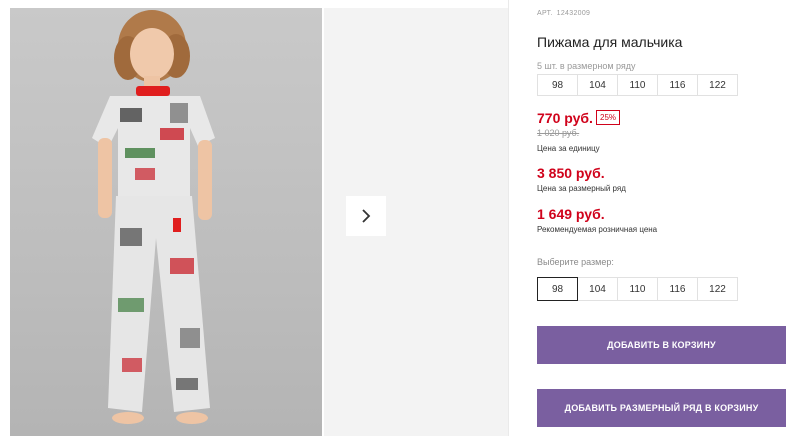 The width and height of the screenshot is (800, 436). What do you see at coordinates (586, 66) in the screenshot?
I see `size-row-hint: 5 шт. в размерном ряду` at bounding box center [586, 66].